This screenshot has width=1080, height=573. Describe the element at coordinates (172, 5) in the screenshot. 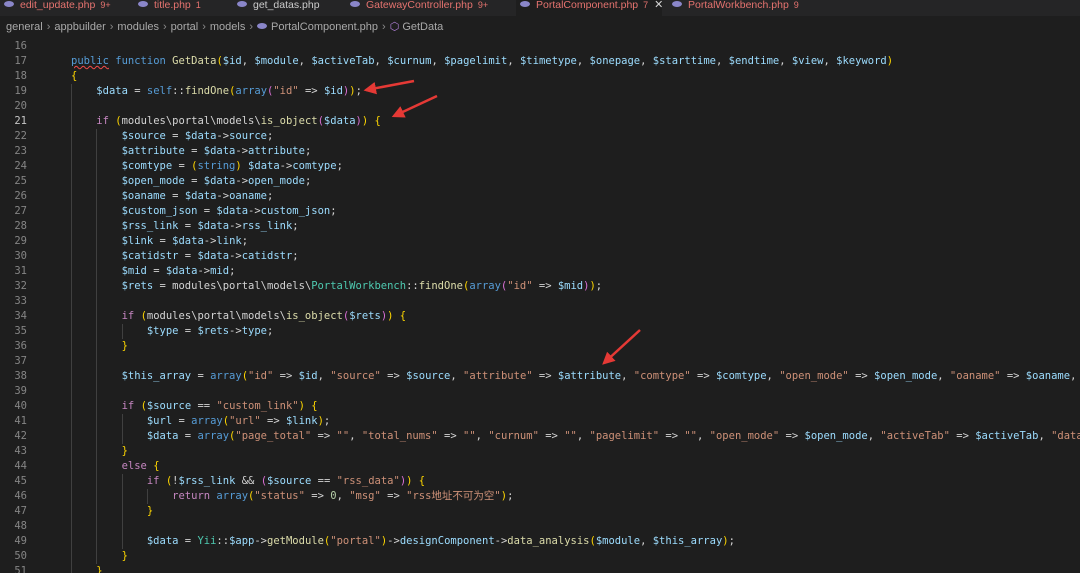

I see `tab-label: title.php` at that location.